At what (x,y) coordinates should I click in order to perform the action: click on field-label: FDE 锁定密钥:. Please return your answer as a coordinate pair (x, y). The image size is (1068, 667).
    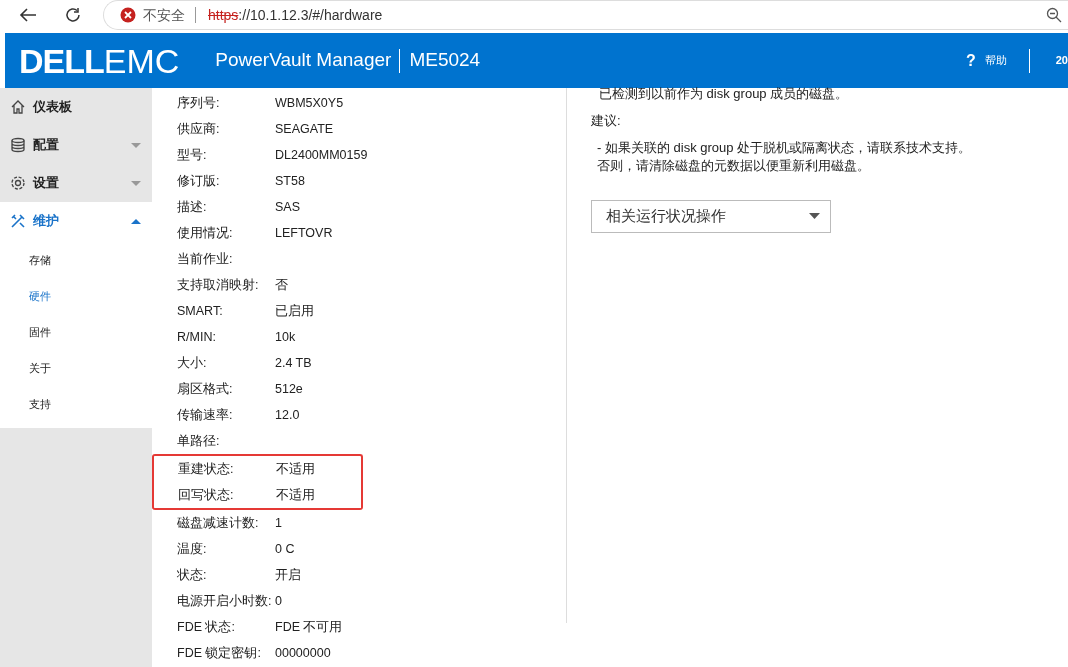
    Looking at the image, I should click on (219, 653).